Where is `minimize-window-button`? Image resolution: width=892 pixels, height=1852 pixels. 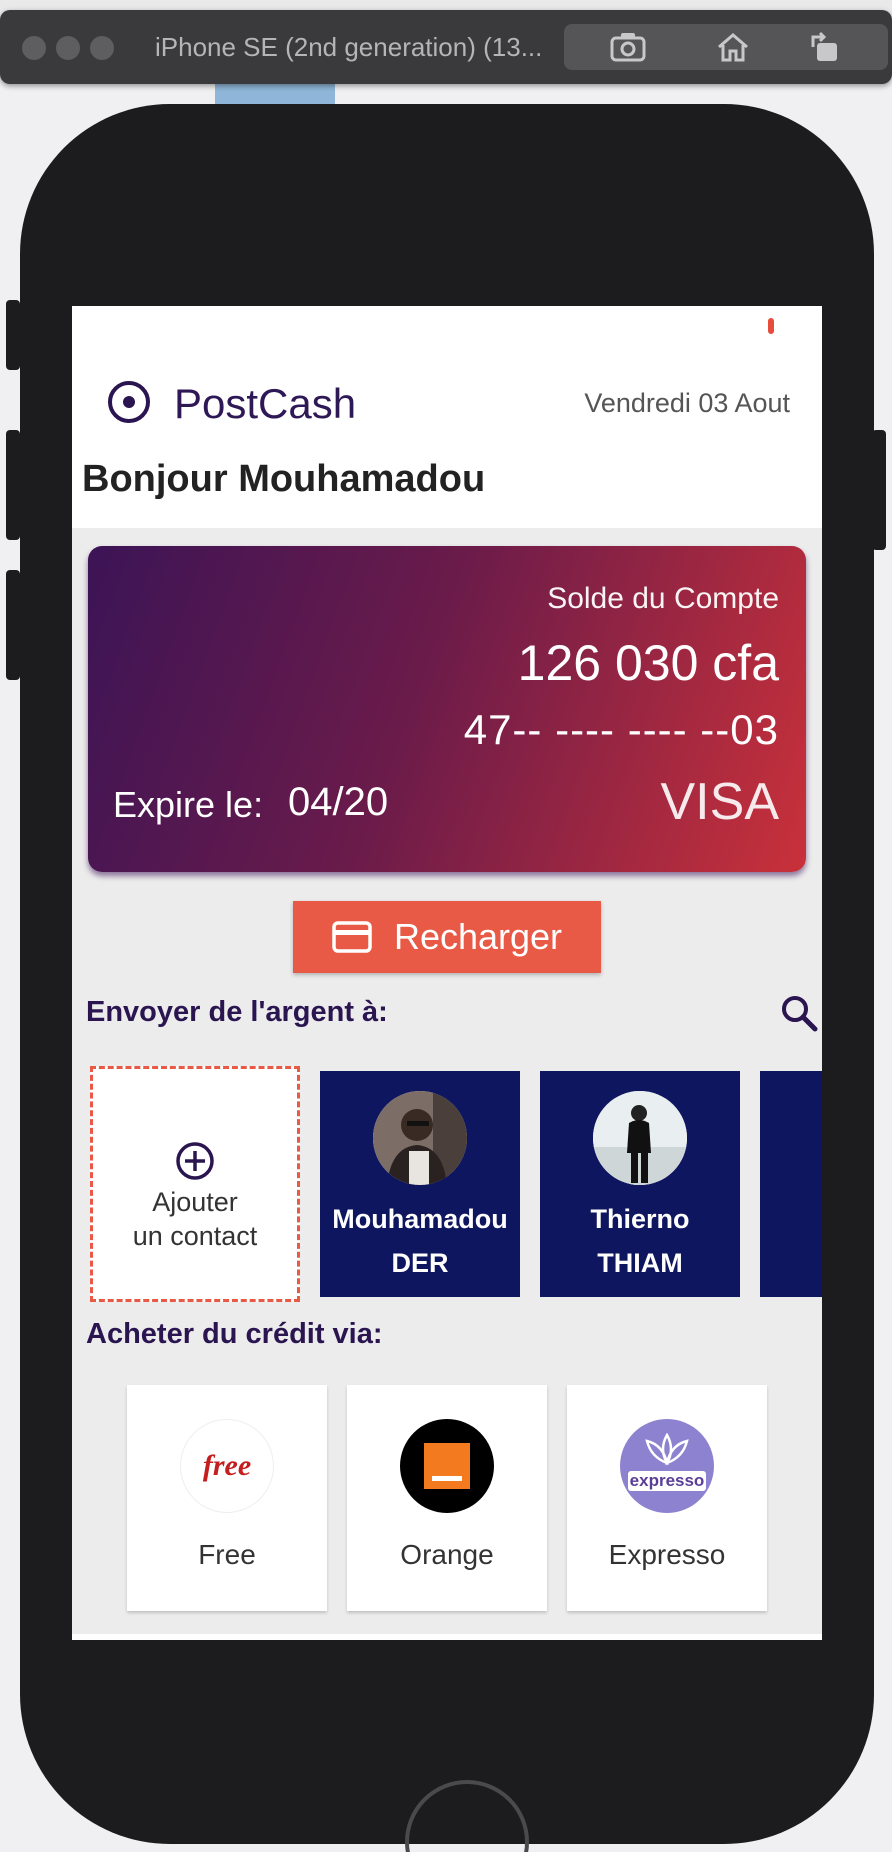 minimize-window-button is located at coordinates (68, 48).